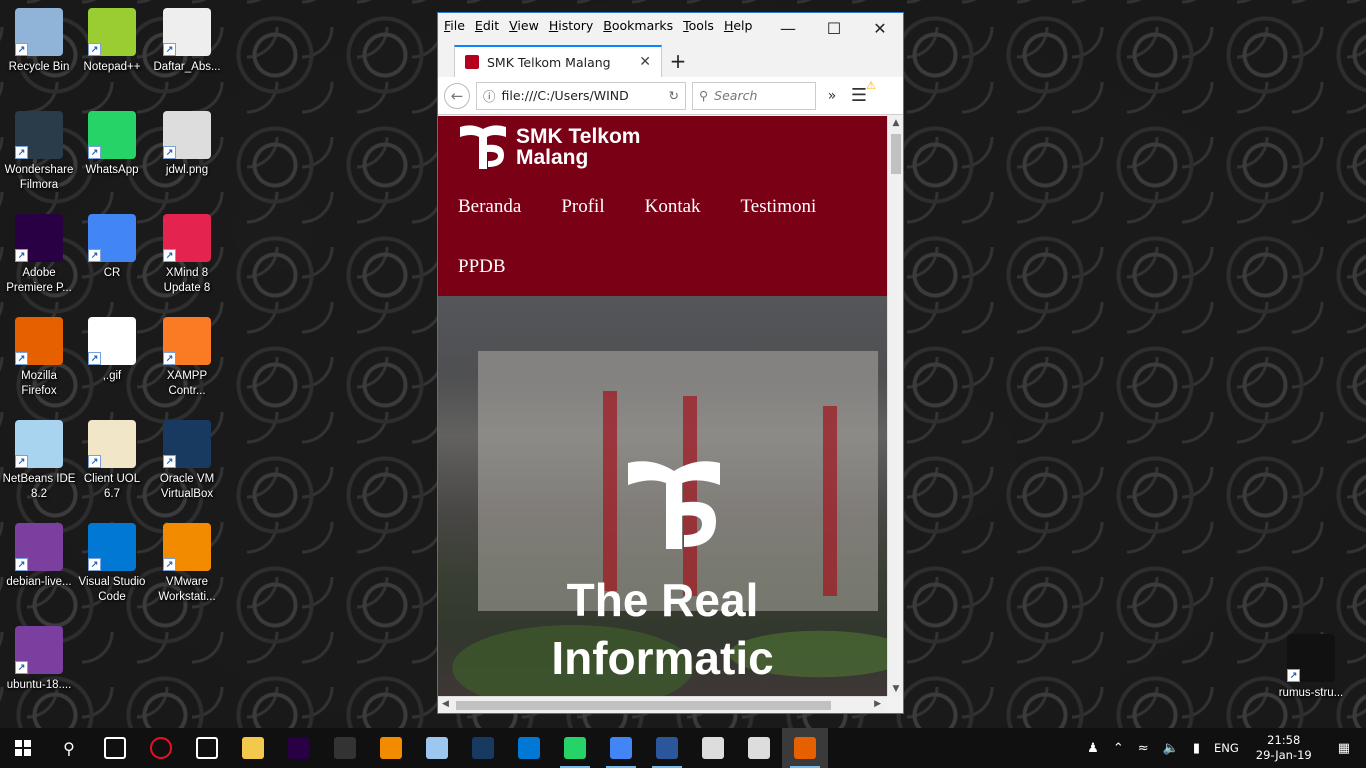 This screenshot has height=768, width=1366. Describe the element at coordinates (345, 748) in the screenshot. I see `taskbar-terminal-button` at that location.